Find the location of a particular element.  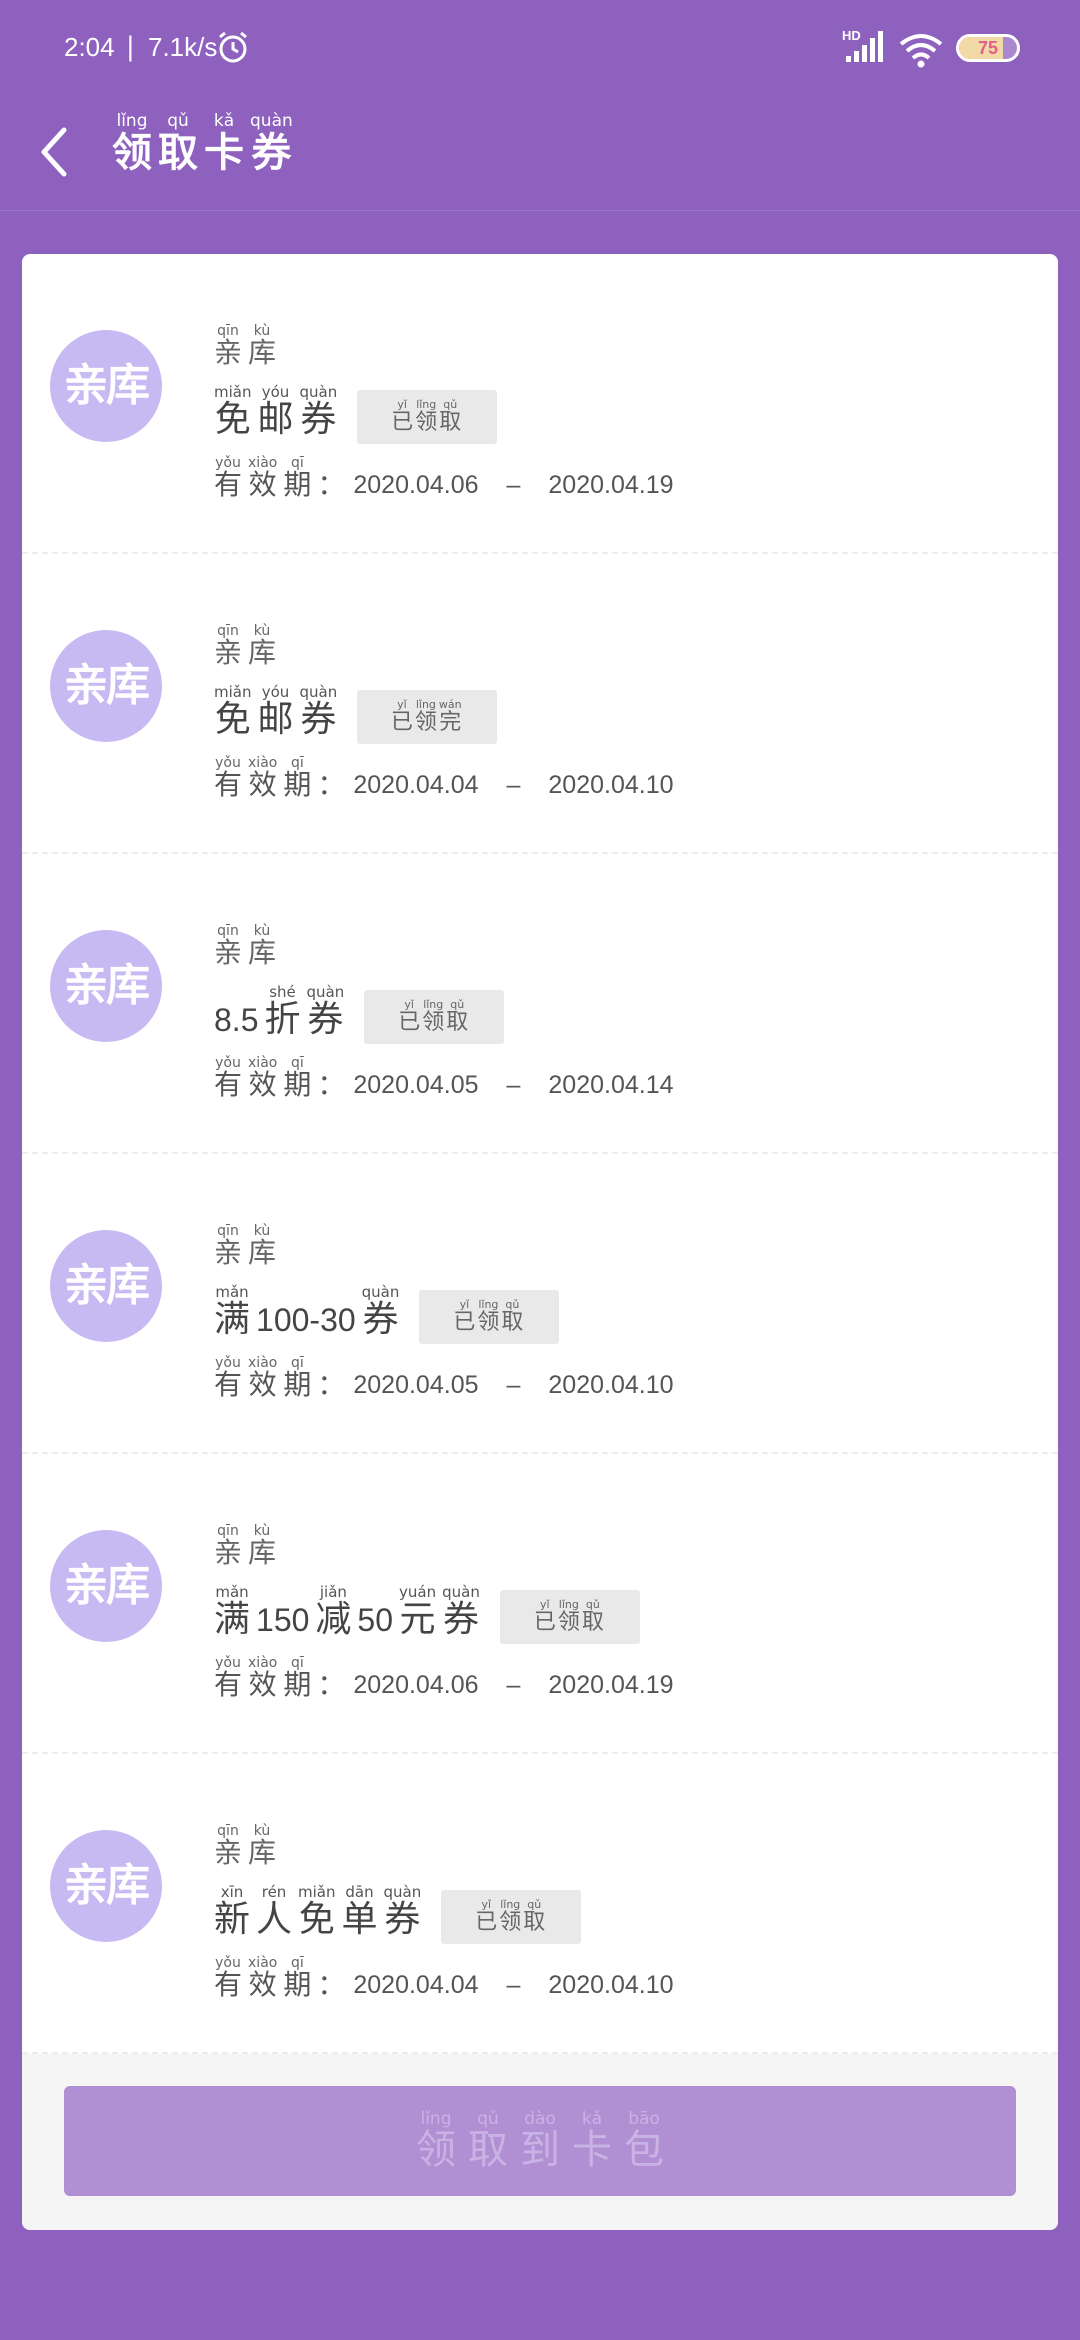

svg-text: HD is located at coordinates (851, 35).